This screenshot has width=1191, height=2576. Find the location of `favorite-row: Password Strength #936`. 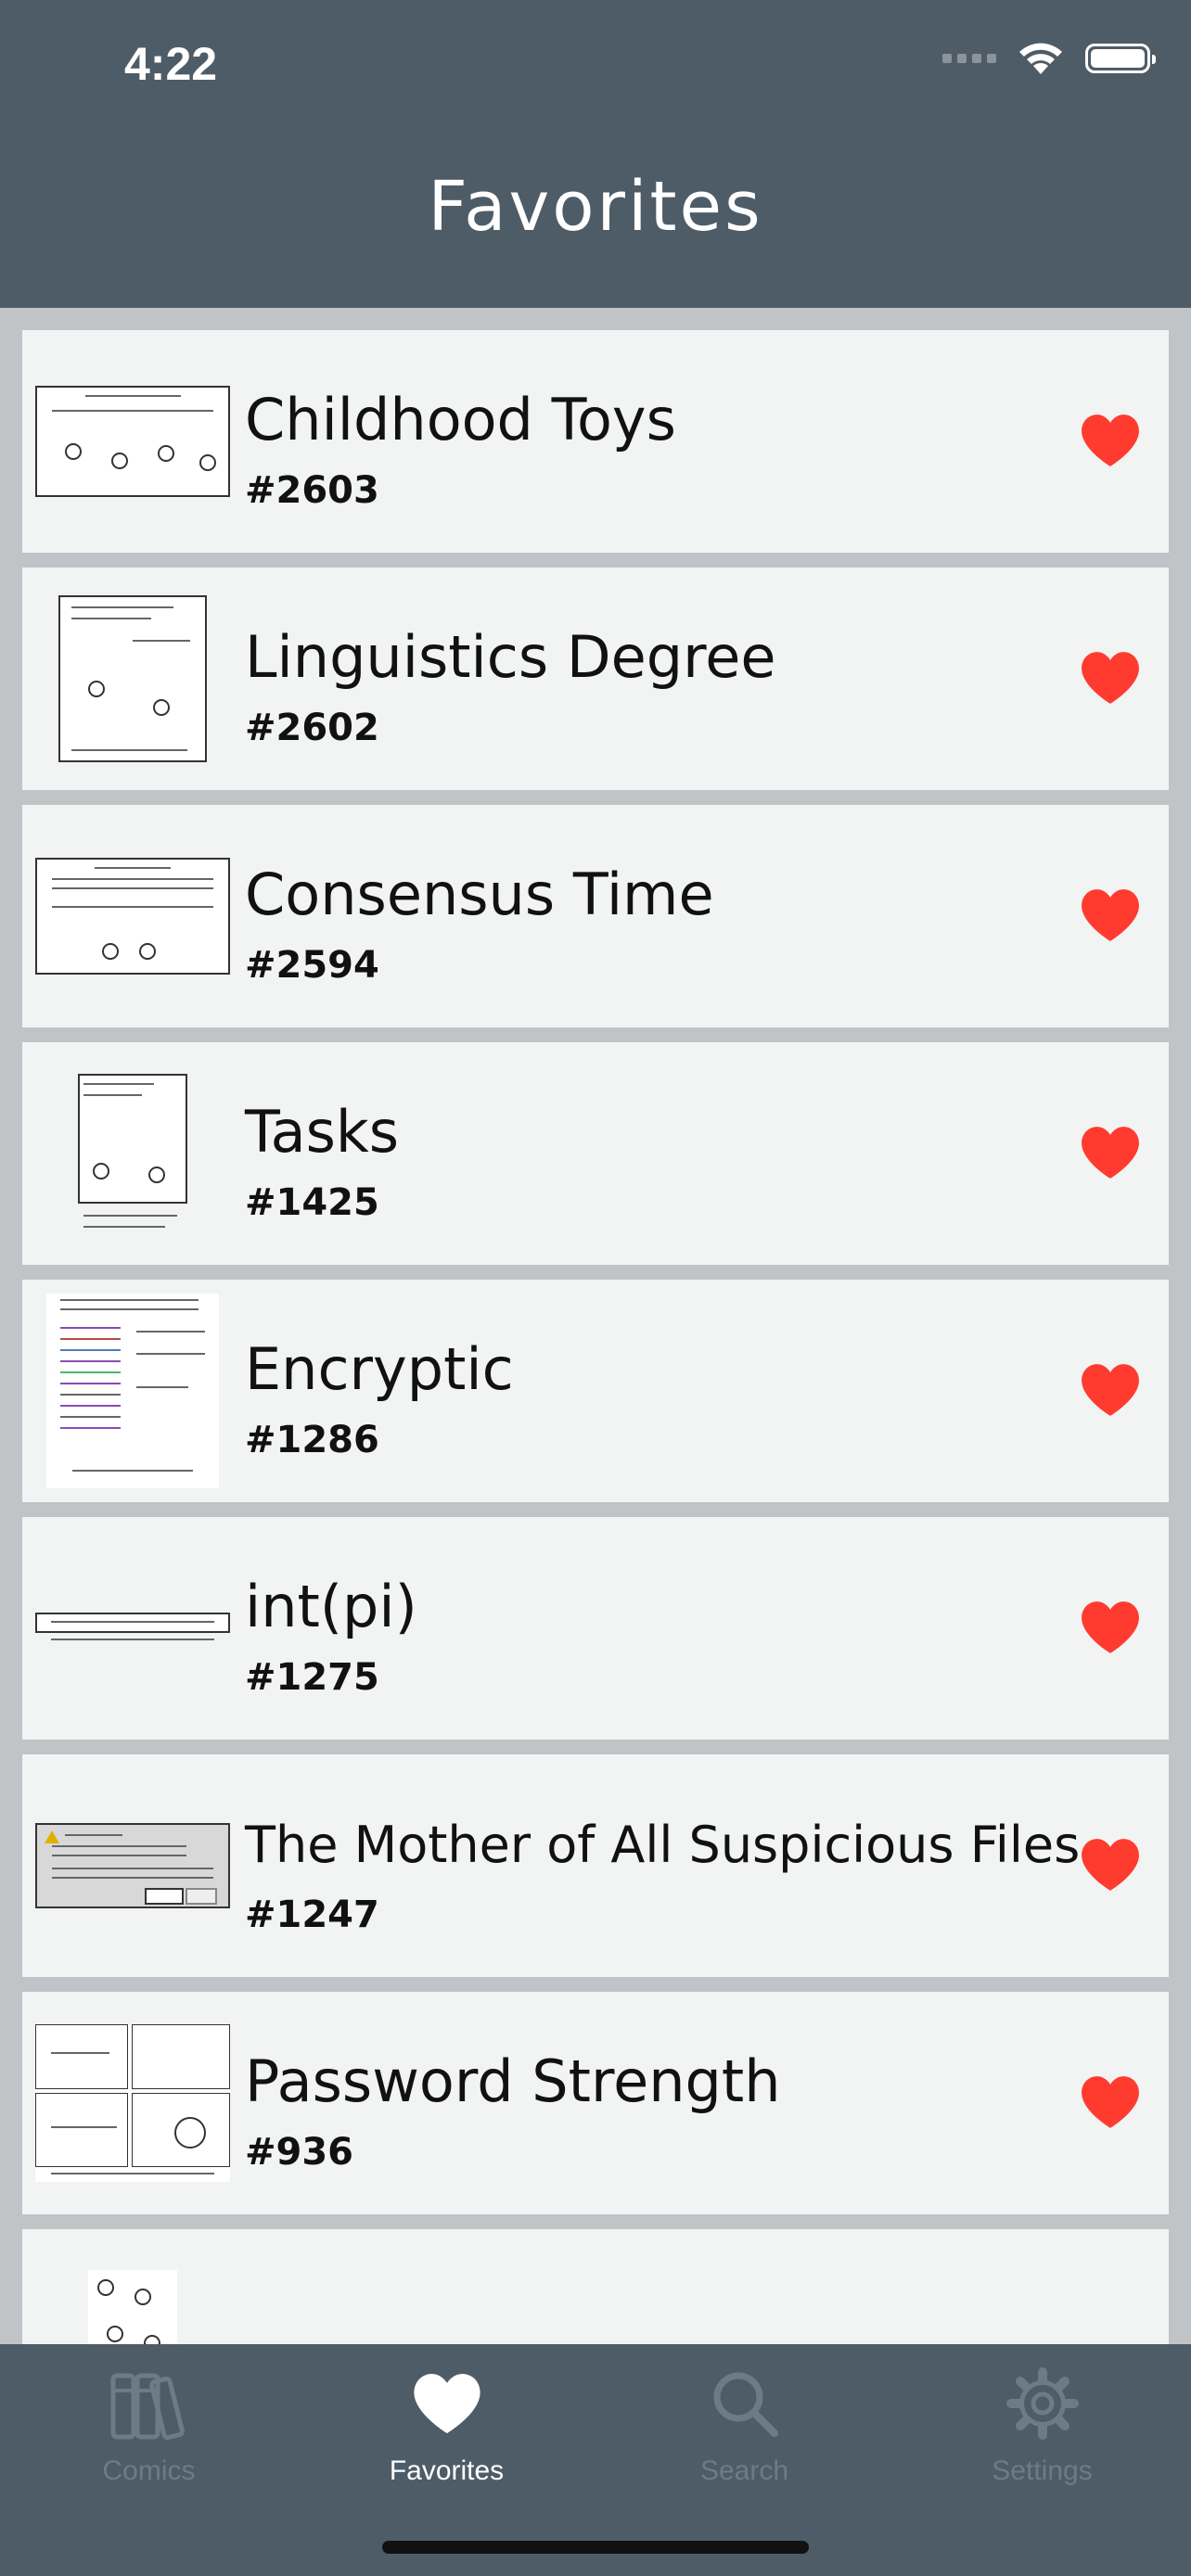

favorite-row: Password Strength #936 is located at coordinates (595, 2103).